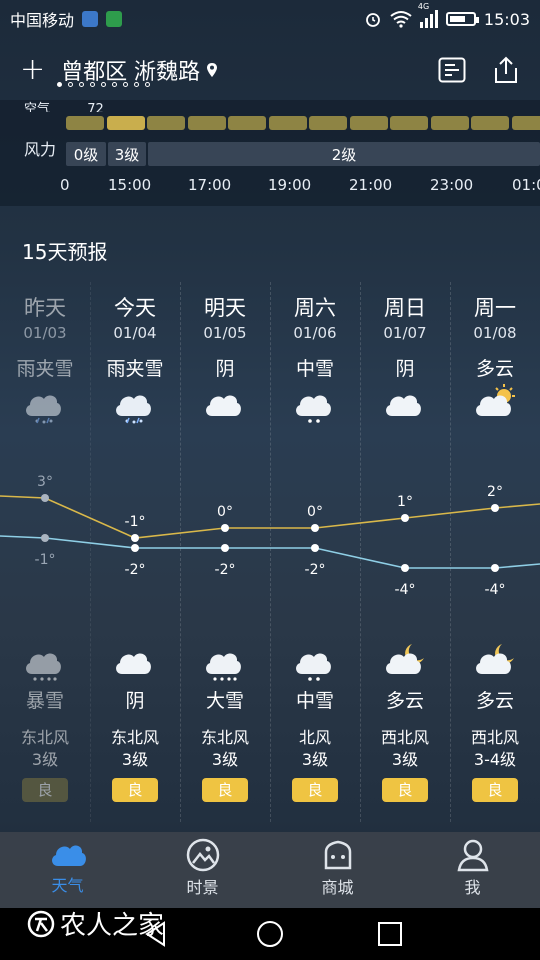  Describe the element at coordinates (270, 517) in the screenshot. I see `high-temp-line` at that location.